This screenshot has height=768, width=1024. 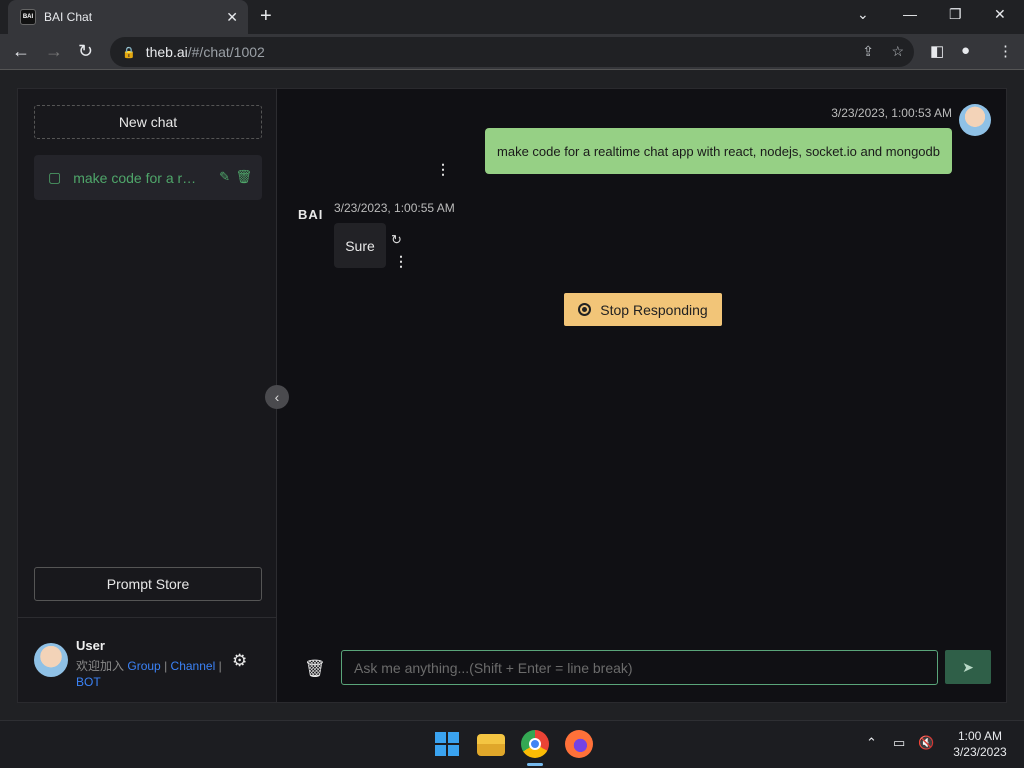 What do you see at coordinates (863, 14) in the screenshot?
I see `tab-search-icon: ⌄` at bounding box center [863, 14].